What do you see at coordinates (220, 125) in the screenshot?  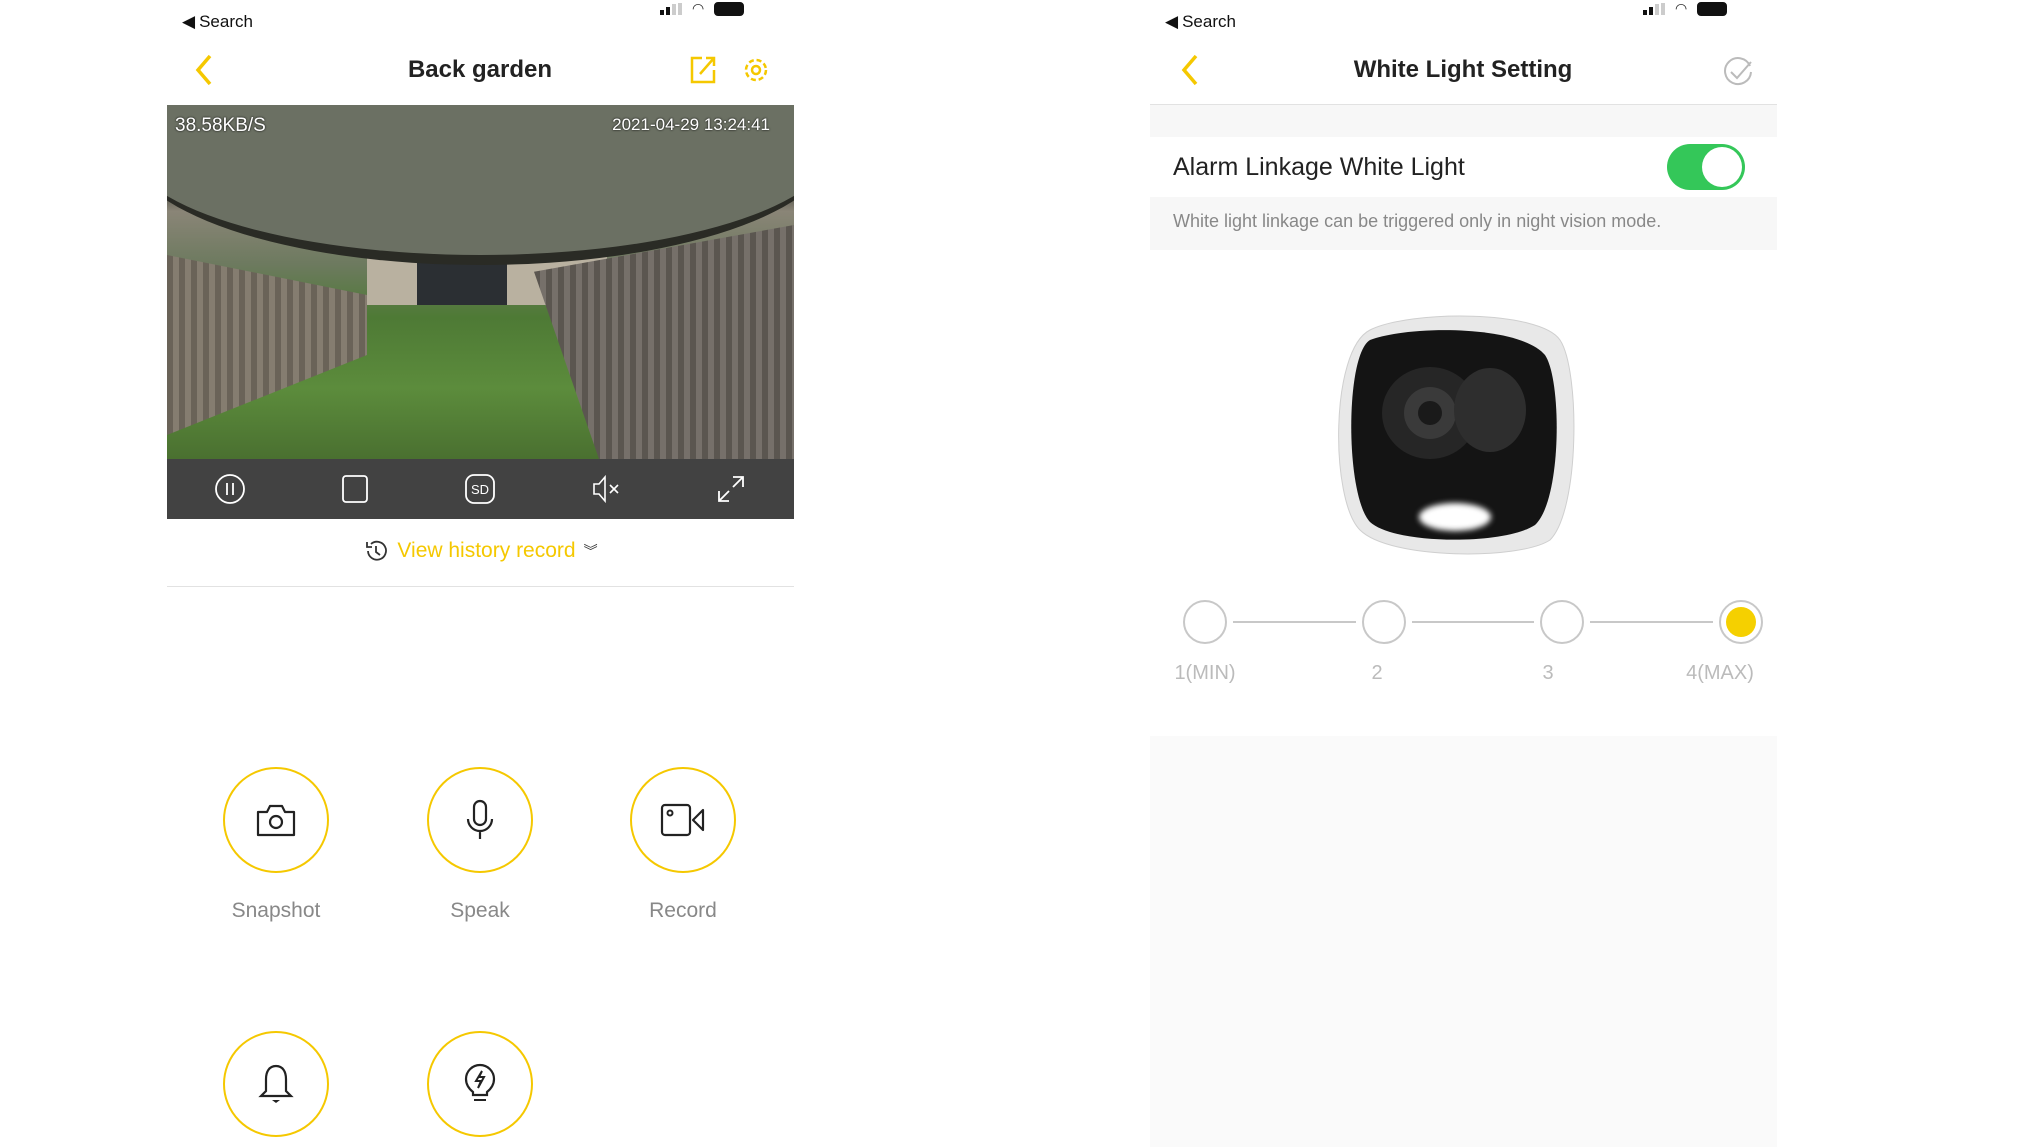 I see `bitrate: 38.58KB/S` at bounding box center [220, 125].